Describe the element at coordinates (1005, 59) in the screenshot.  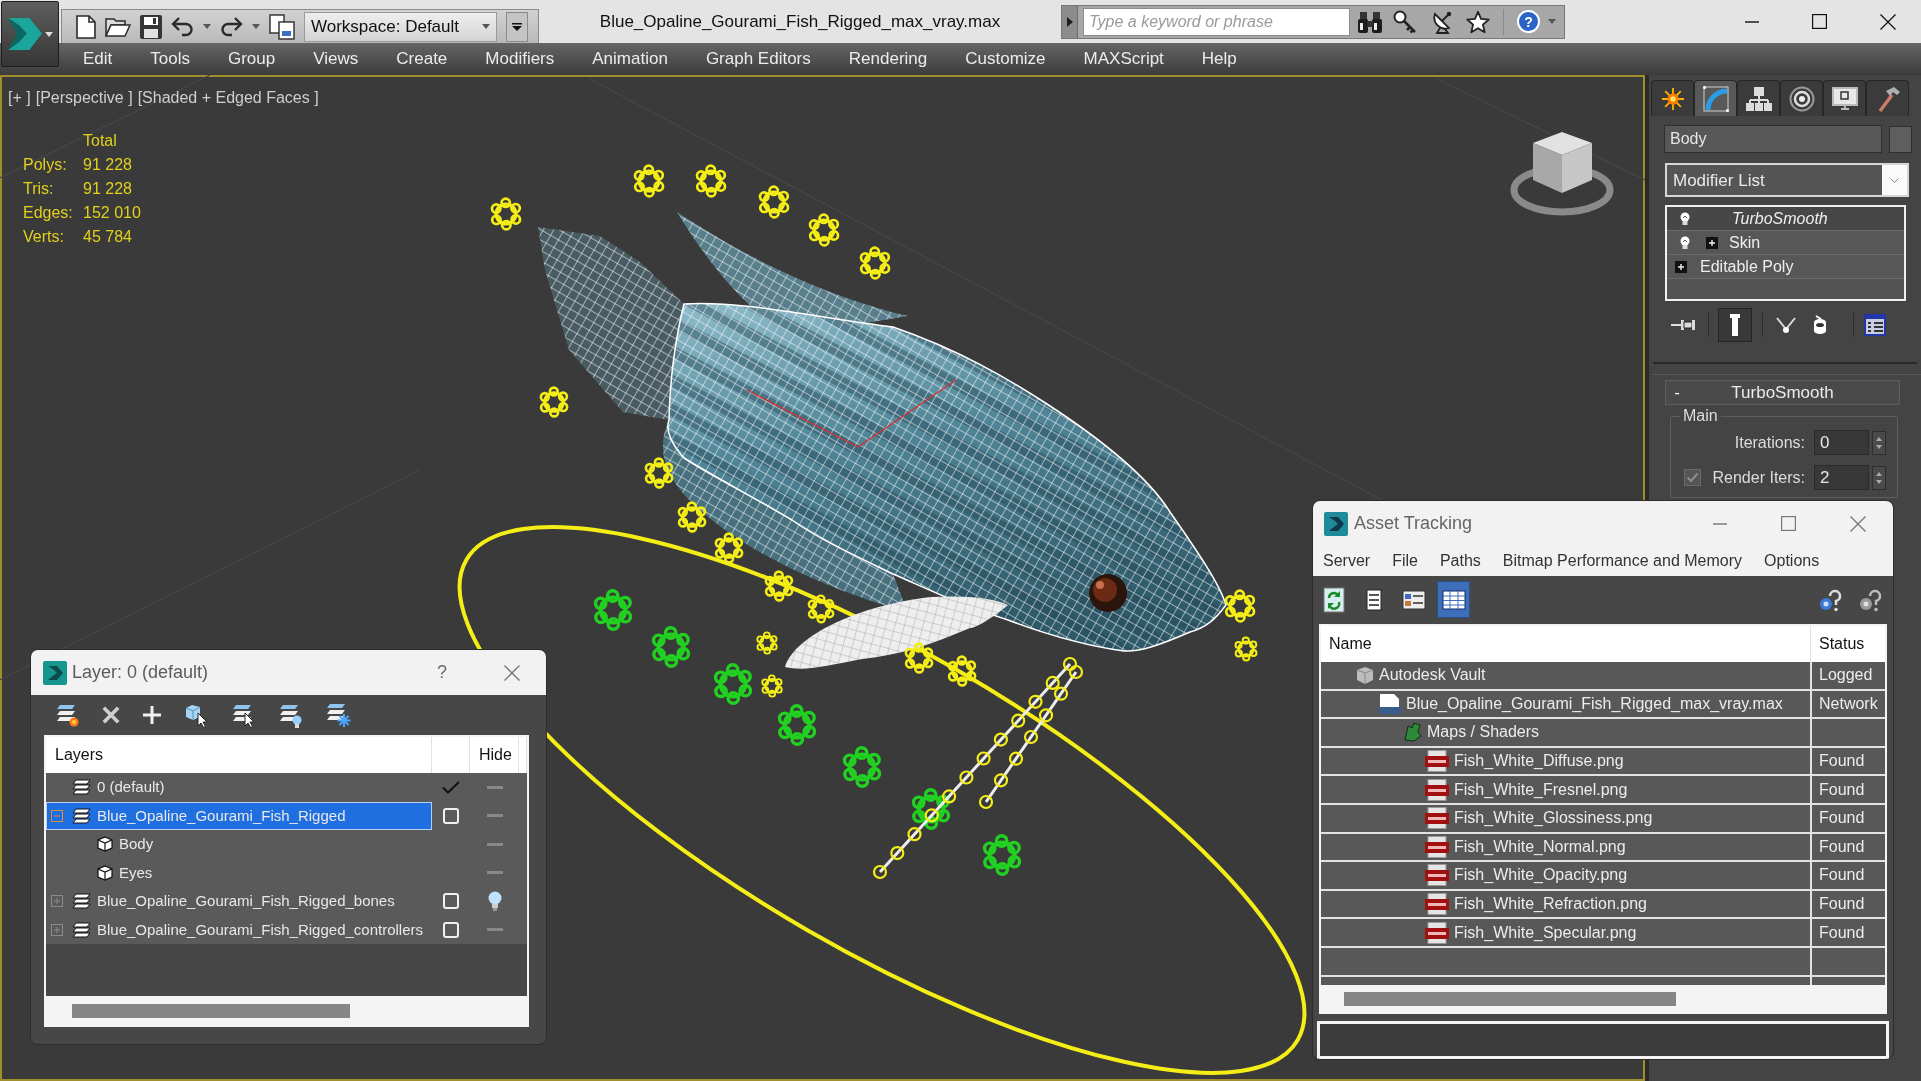
I see `menu-item: Customize` at that location.